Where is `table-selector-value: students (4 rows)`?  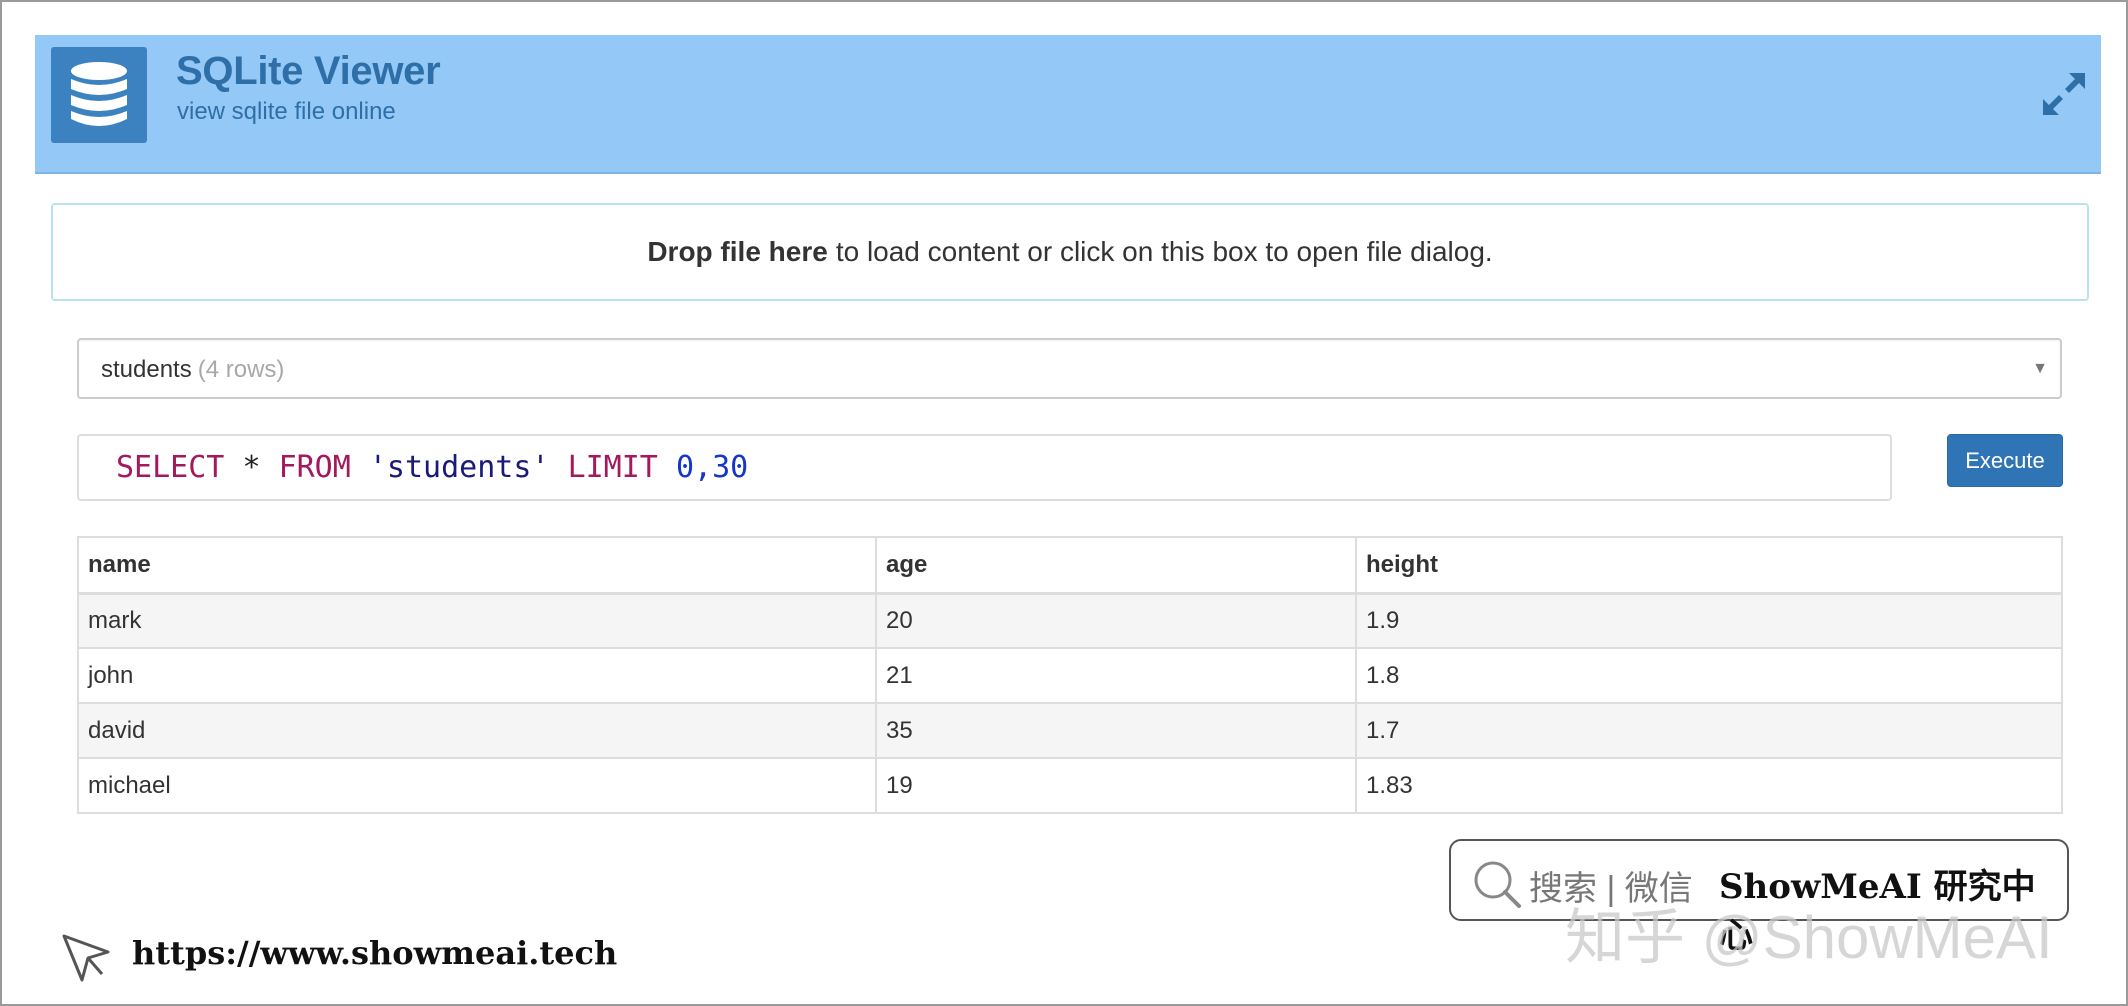 table-selector-value: students (4 rows) is located at coordinates (192, 370).